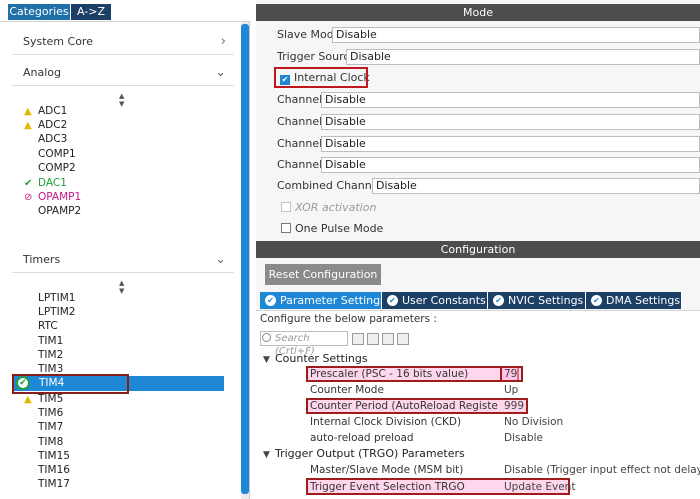 This screenshot has height=499, width=700. What do you see at coordinates (123, 42) in the screenshot?
I see `category-system-core: System Core ›` at bounding box center [123, 42].